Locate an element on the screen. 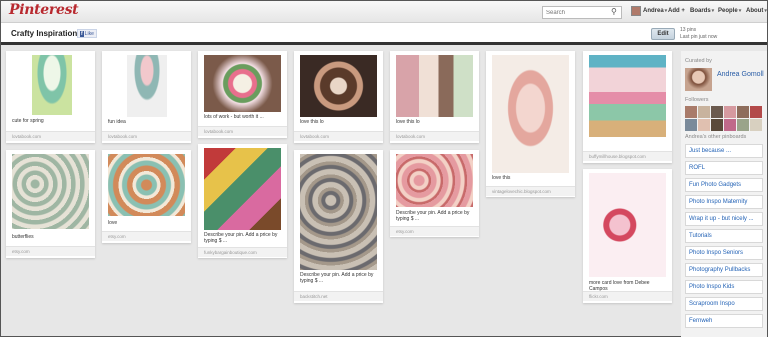 This screenshot has height=337, width=768. followers-label: Followers is located at coordinates (697, 100).